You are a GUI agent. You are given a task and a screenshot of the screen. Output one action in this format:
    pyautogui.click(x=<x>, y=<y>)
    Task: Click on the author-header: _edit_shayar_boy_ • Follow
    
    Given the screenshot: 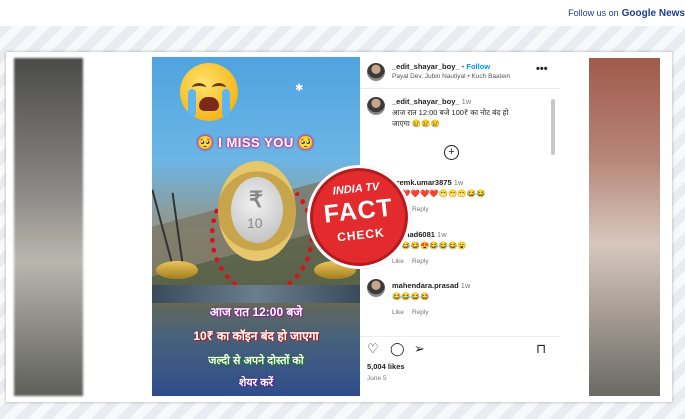 What is the action you would take?
    pyautogui.click(x=441, y=66)
    